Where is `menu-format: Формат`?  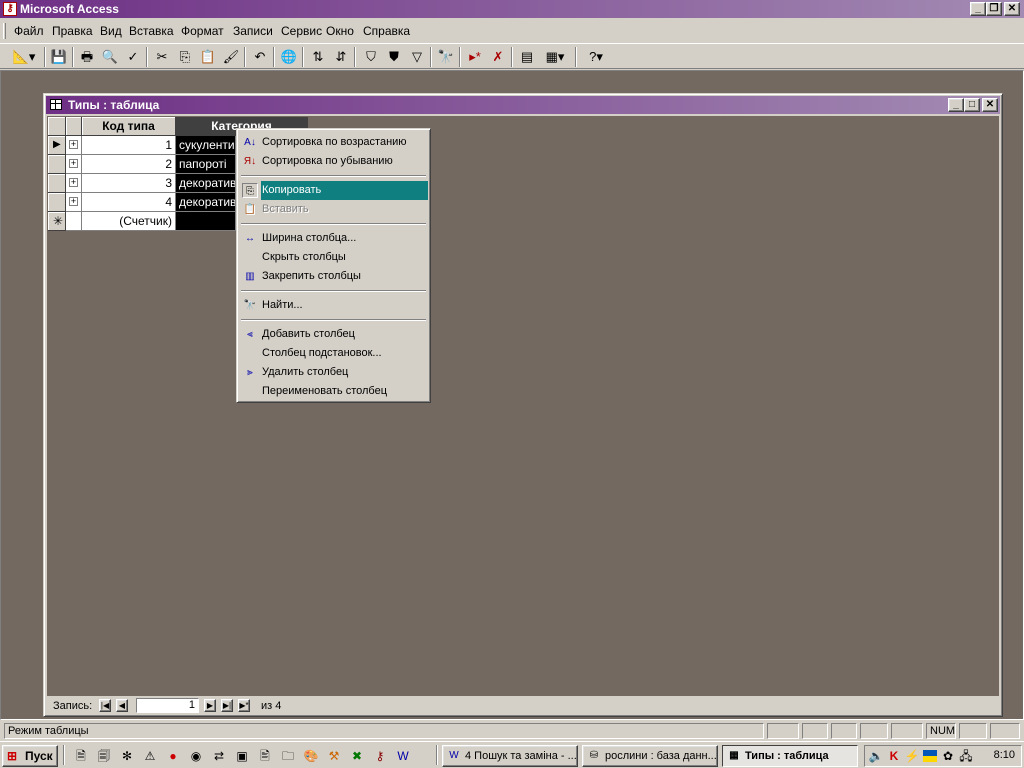
menu-format: Формат is located at coordinates (202, 31).